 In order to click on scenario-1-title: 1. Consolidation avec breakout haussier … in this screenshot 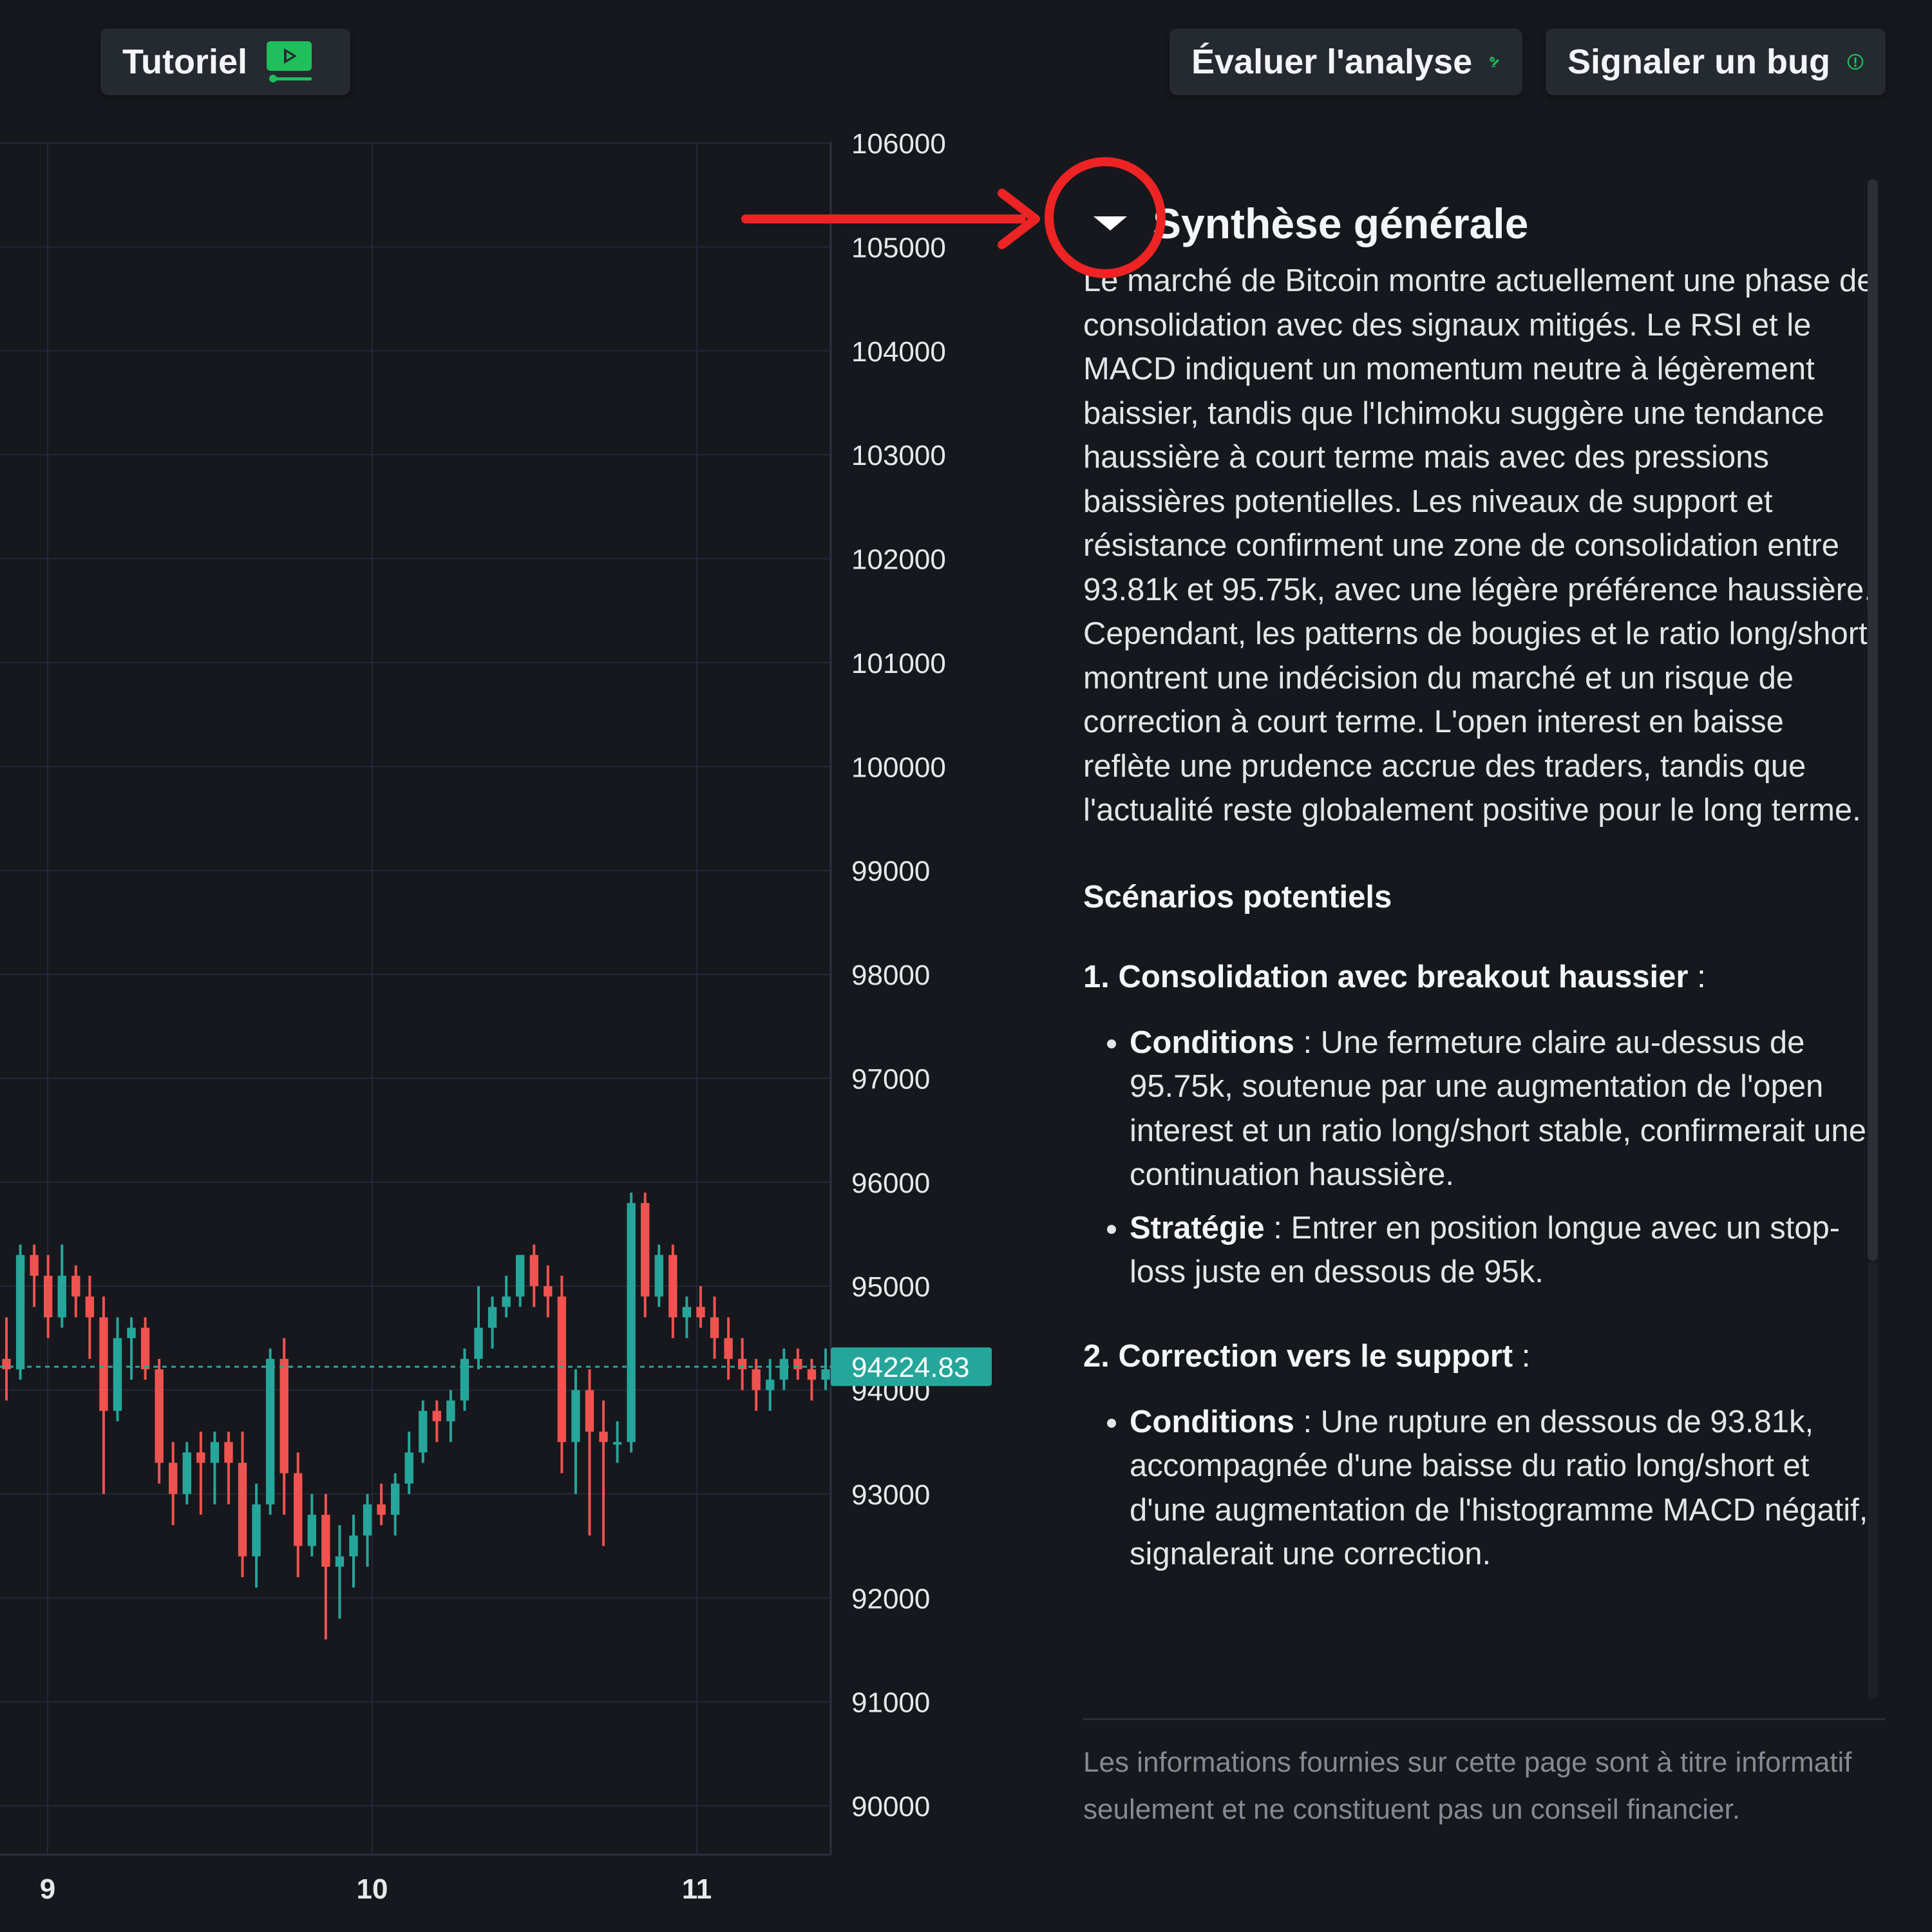, I will do `click(1395, 976)`.